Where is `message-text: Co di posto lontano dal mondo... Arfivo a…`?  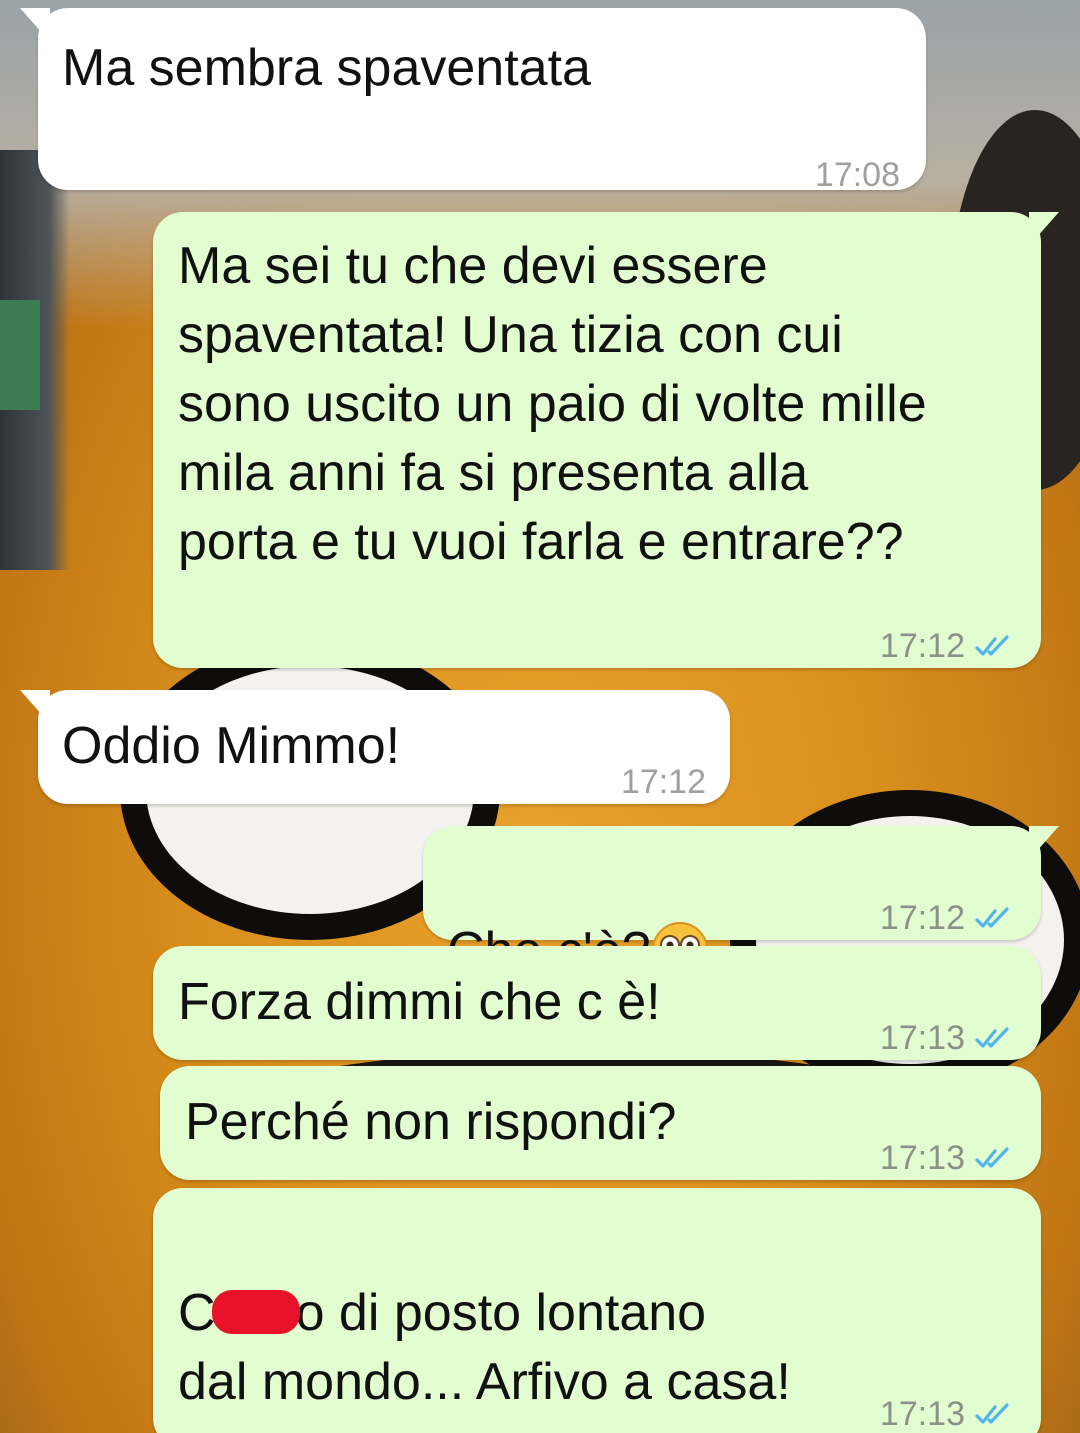 message-text: Co di posto lontano dal mondo... Arfivo a… is located at coordinates (484, 1313).